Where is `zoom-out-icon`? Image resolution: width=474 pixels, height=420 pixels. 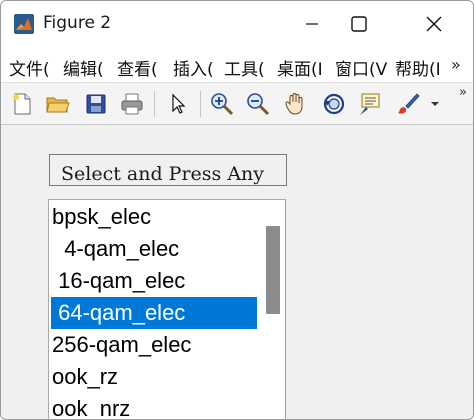 zoom-out-icon is located at coordinates (258, 104).